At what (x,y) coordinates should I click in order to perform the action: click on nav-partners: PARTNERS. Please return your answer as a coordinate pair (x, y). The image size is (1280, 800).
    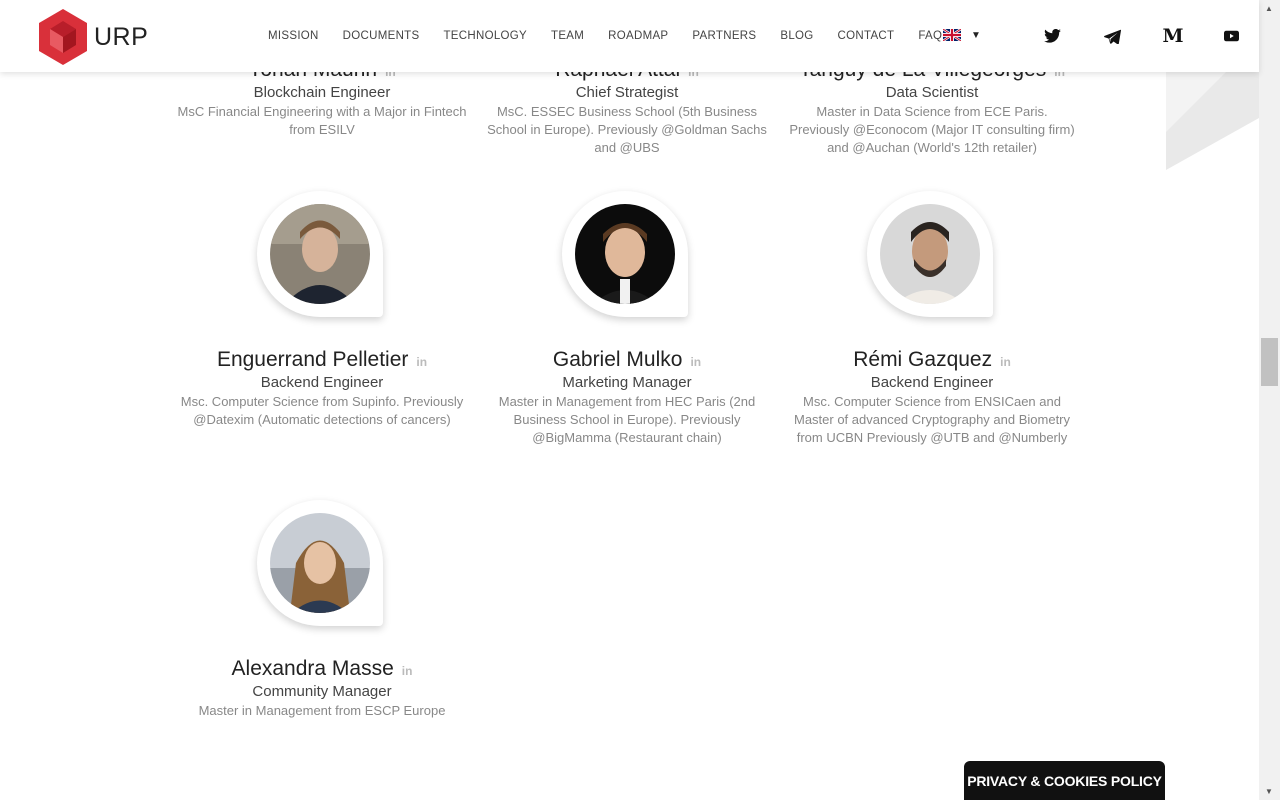
    Looking at the image, I should click on (724, 36).